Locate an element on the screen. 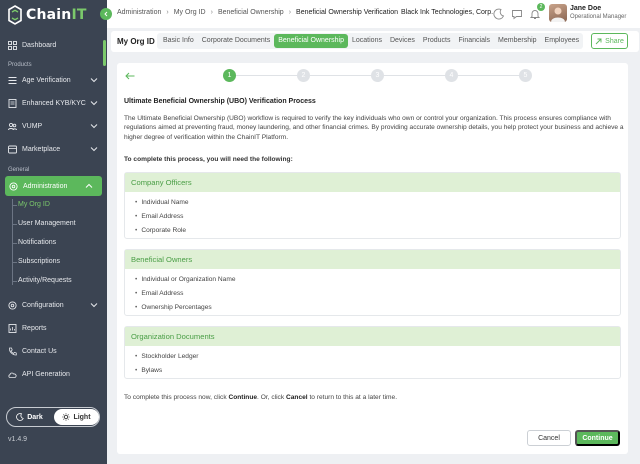 Image resolution: width=640 pixels, height=464 pixels. sidebar-item-dashboard: Dashboard is located at coordinates (53, 45).